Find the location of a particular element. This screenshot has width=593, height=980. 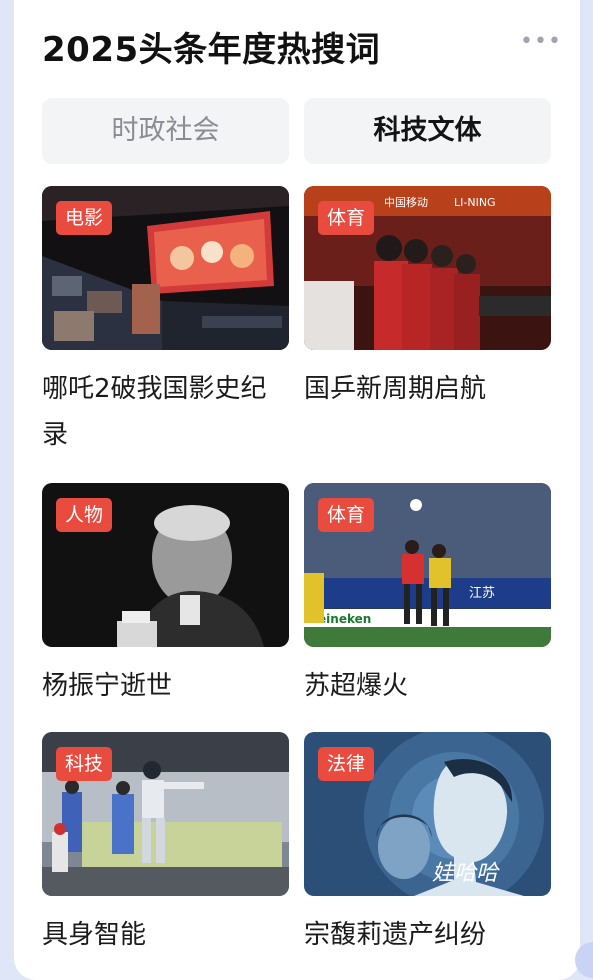

hot-word-caption: 宗馥莉遗产纠纷 is located at coordinates (427, 935).